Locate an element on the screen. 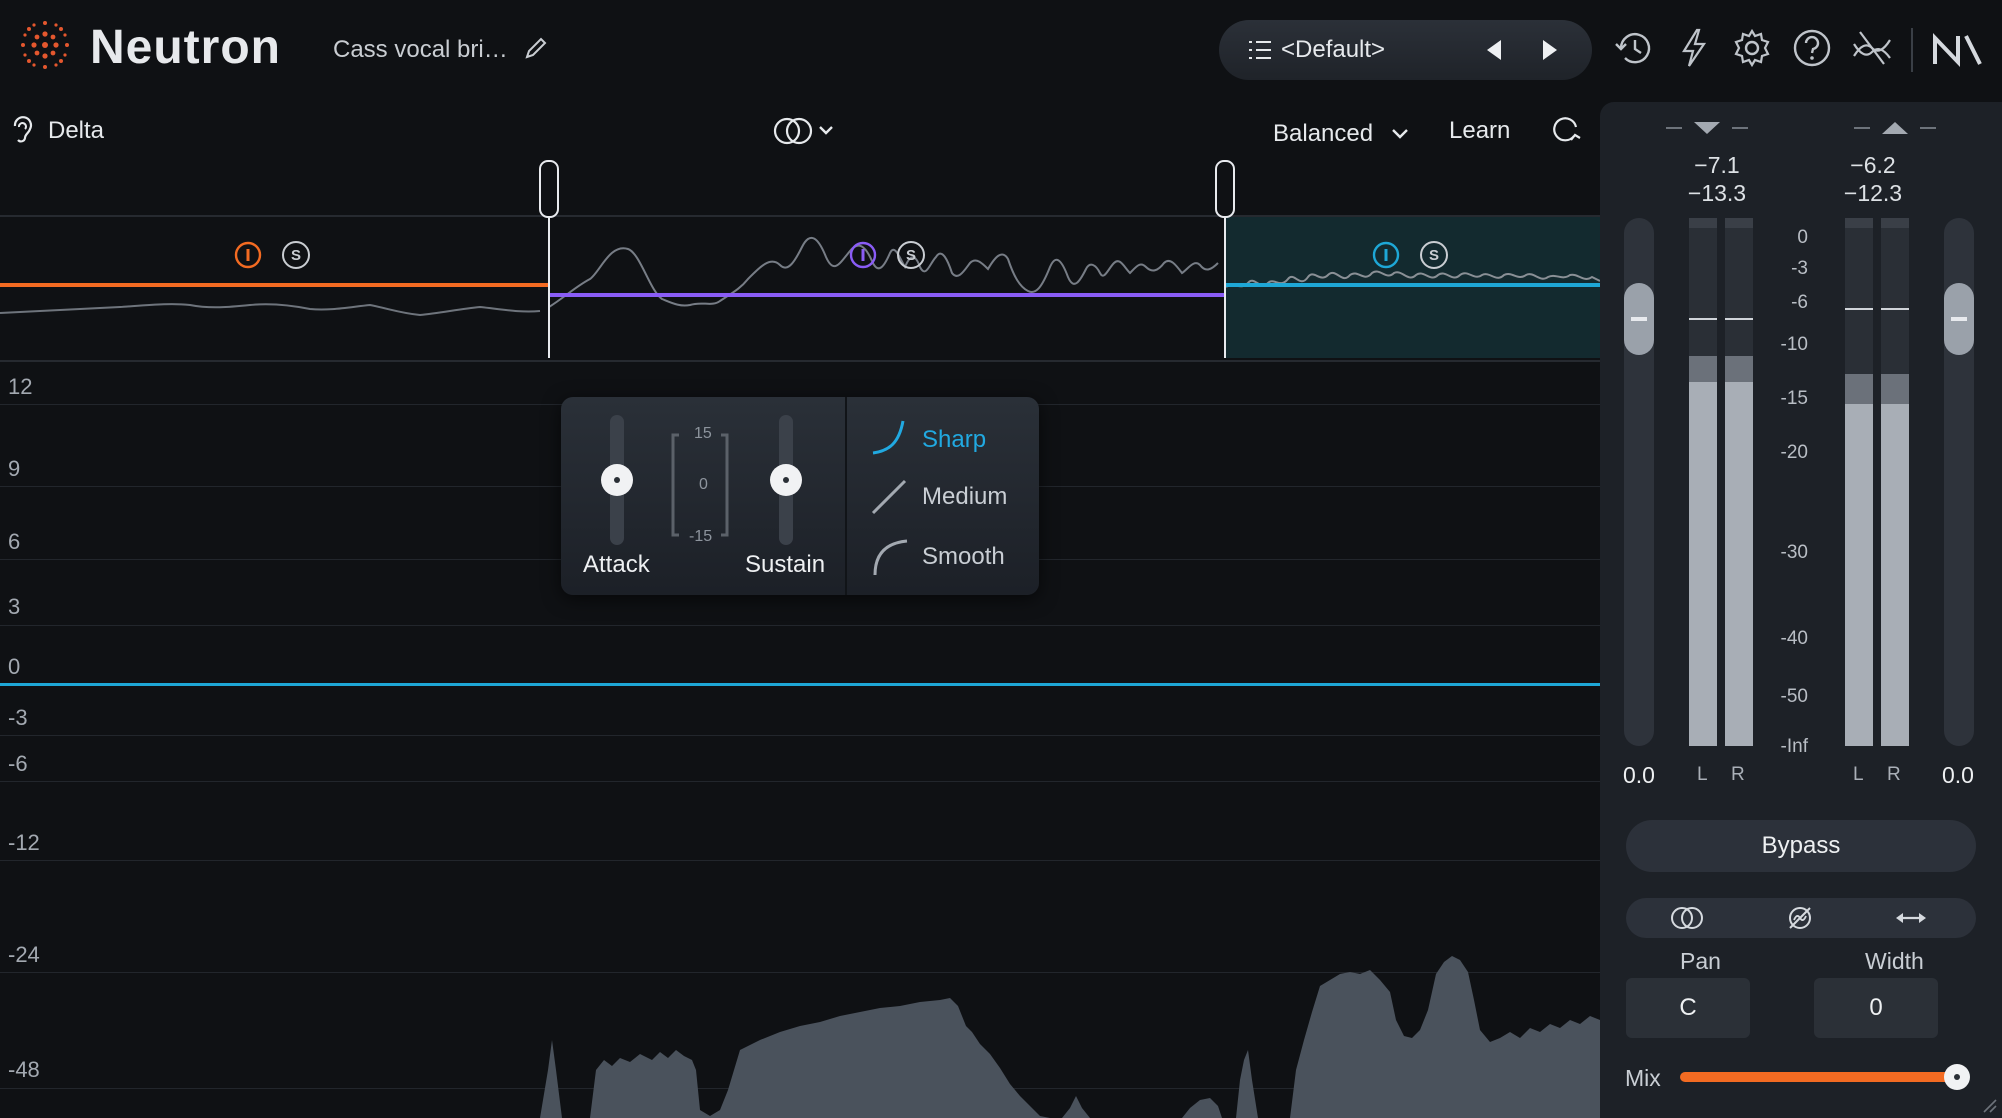 Image resolution: width=2002 pixels, height=1118 pixels. input-collapse-icon is located at coordinates (1707, 128).